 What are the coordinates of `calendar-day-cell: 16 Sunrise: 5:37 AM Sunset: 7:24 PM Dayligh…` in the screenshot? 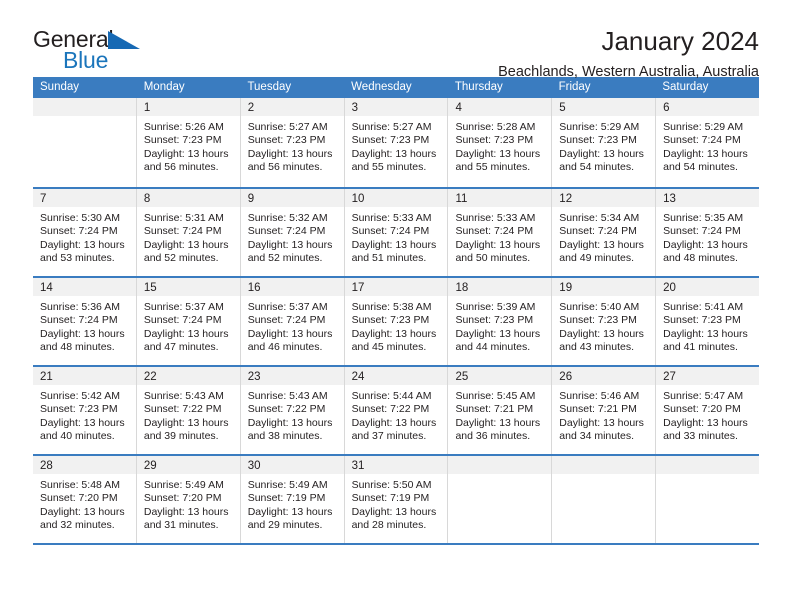 It's located at (292, 321).